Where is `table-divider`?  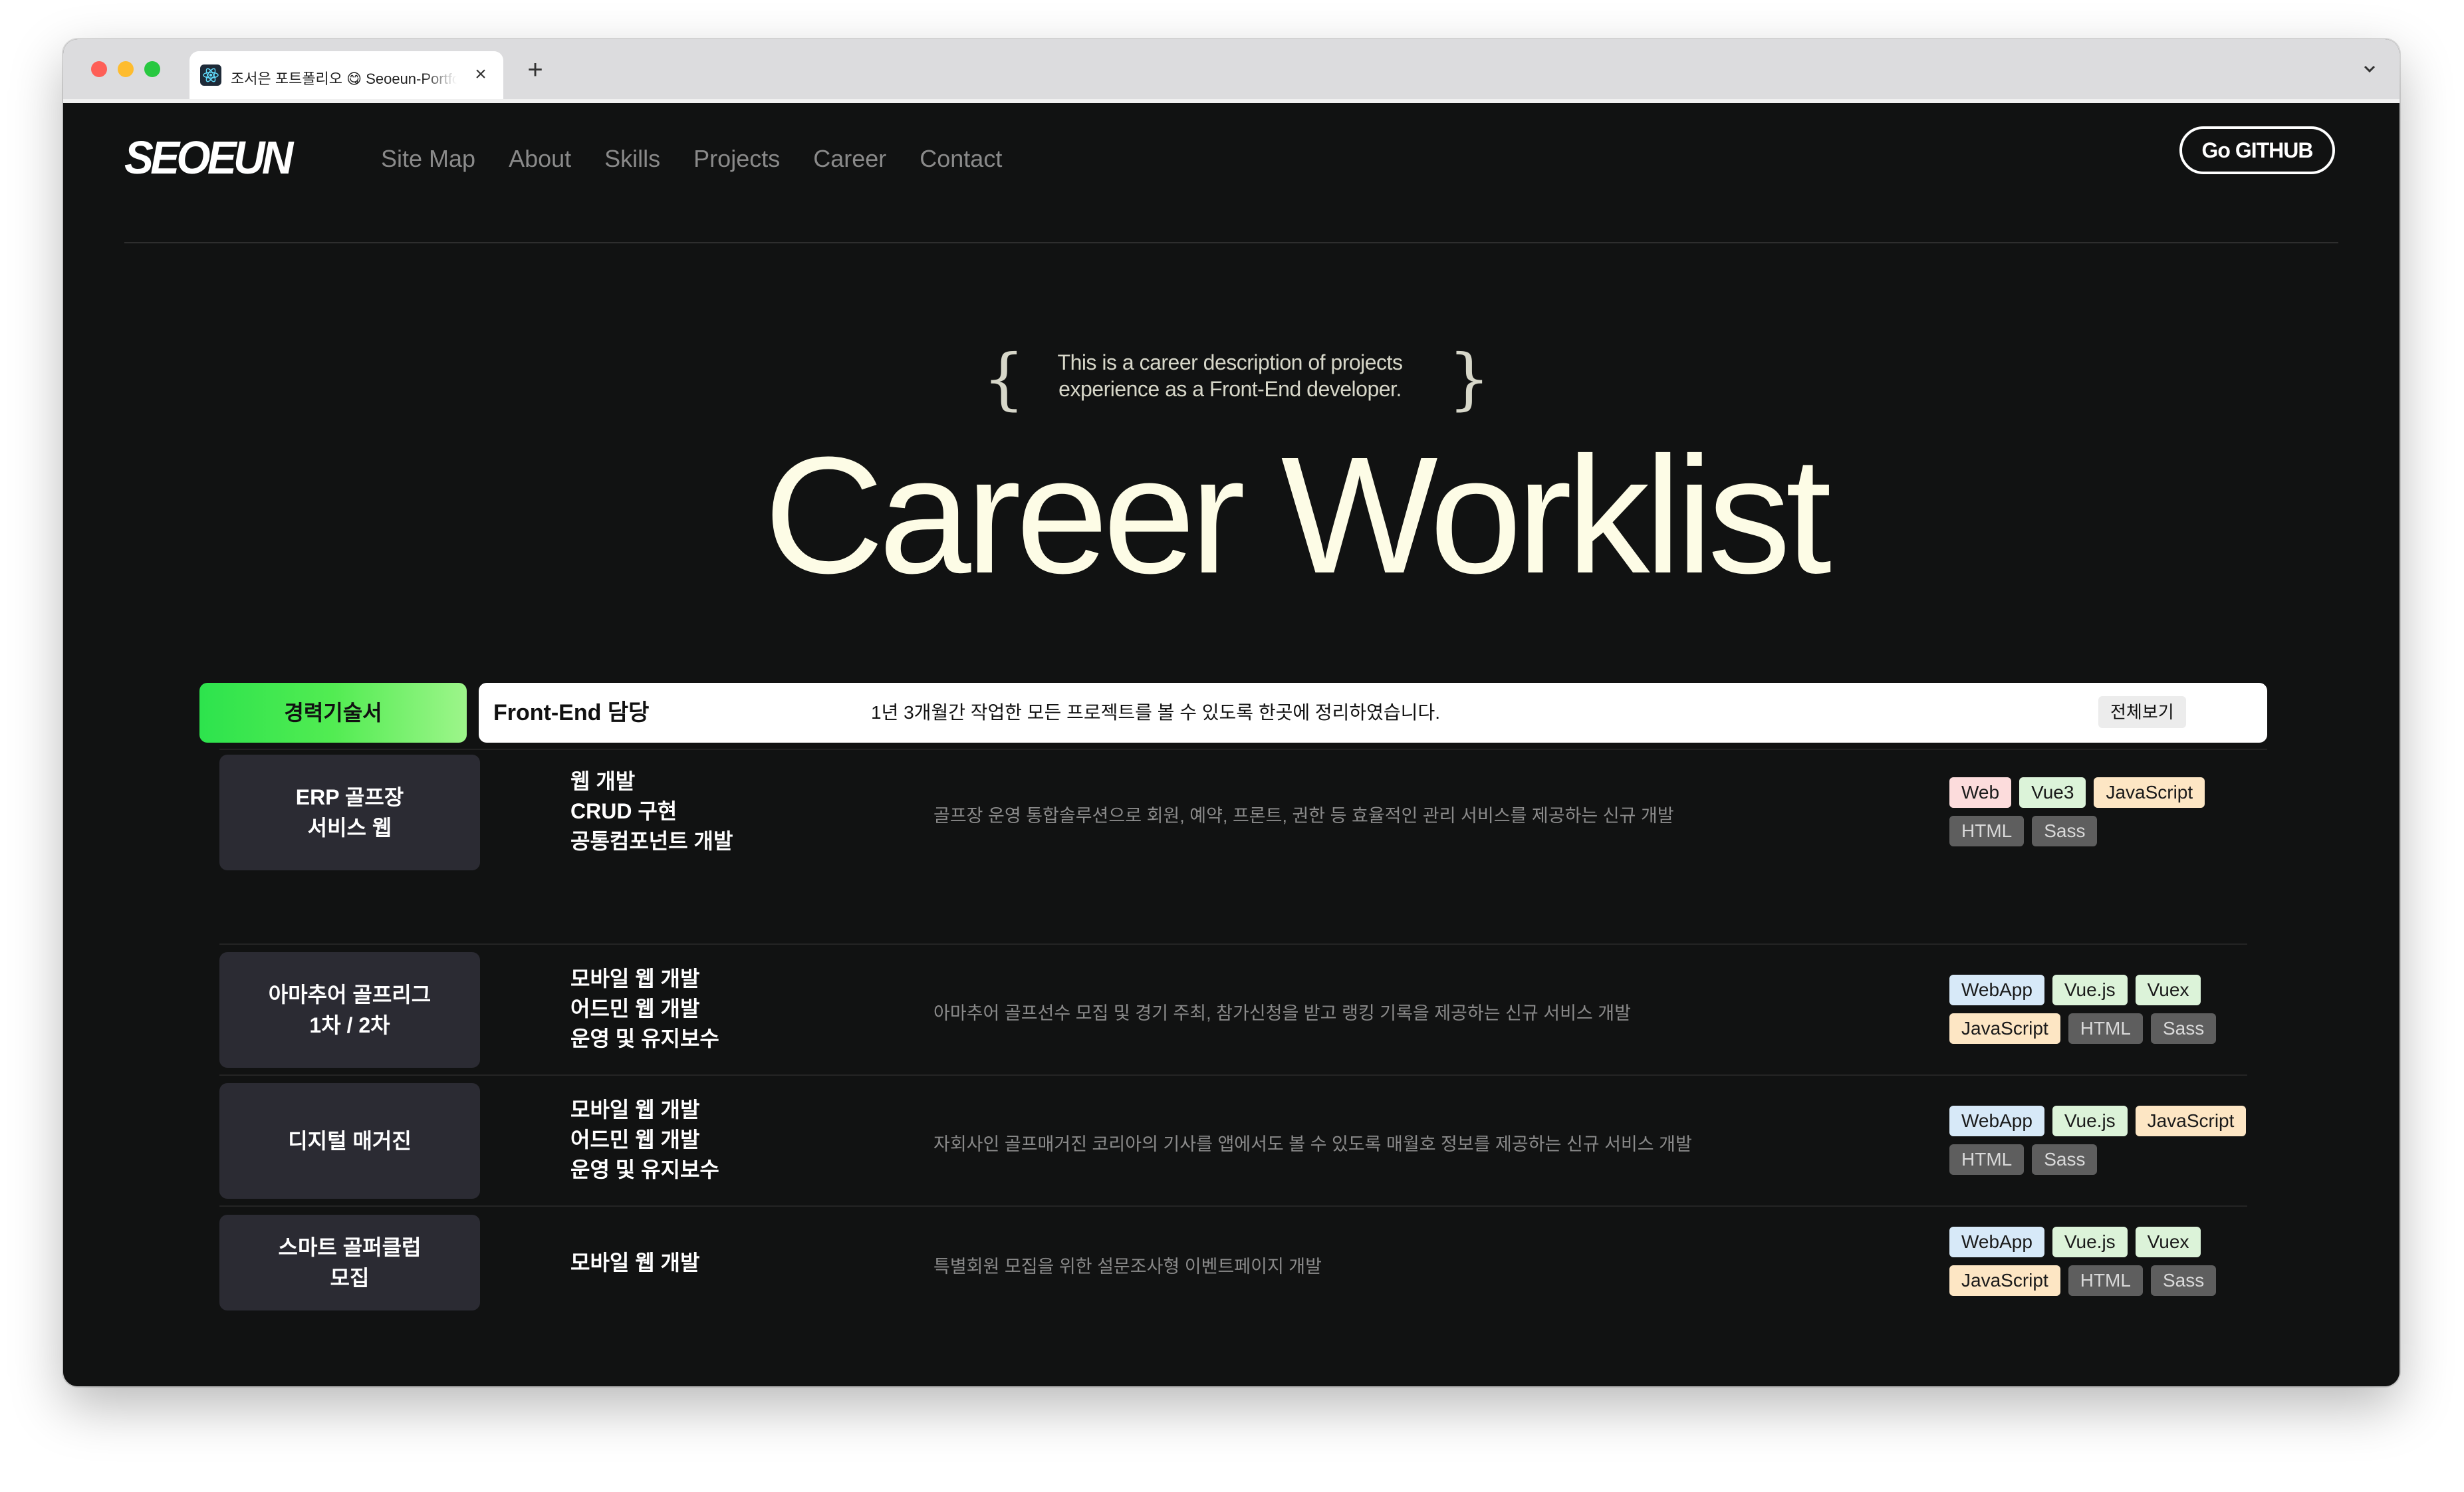 table-divider is located at coordinates (1243, 749).